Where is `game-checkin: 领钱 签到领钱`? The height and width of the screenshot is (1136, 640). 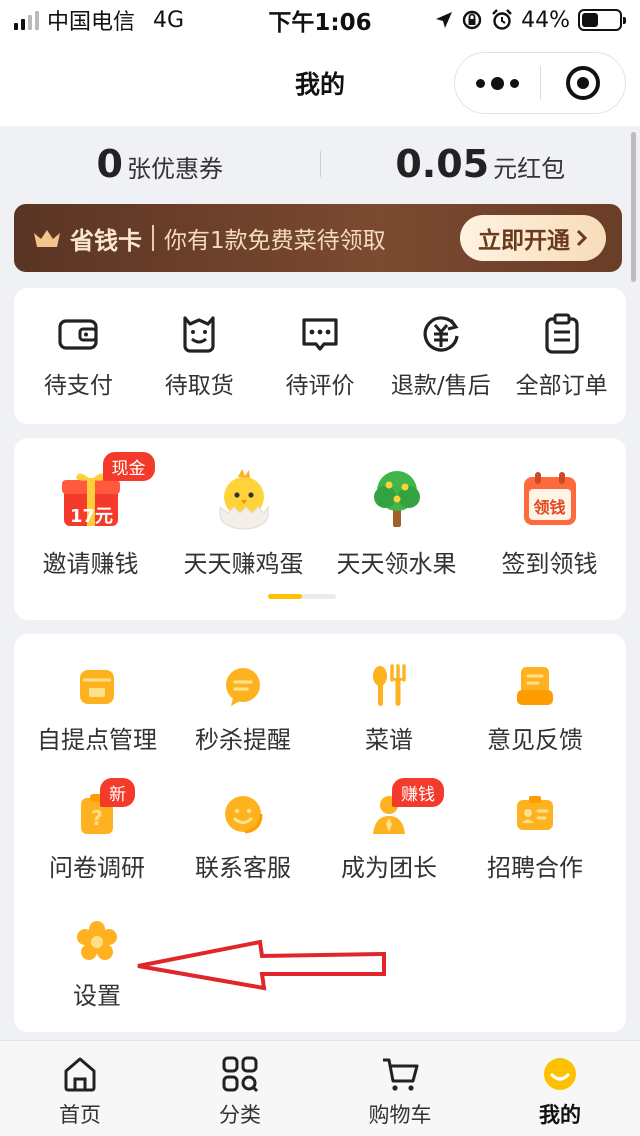 game-checkin: 领钱 签到领钱 is located at coordinates (550, 522).